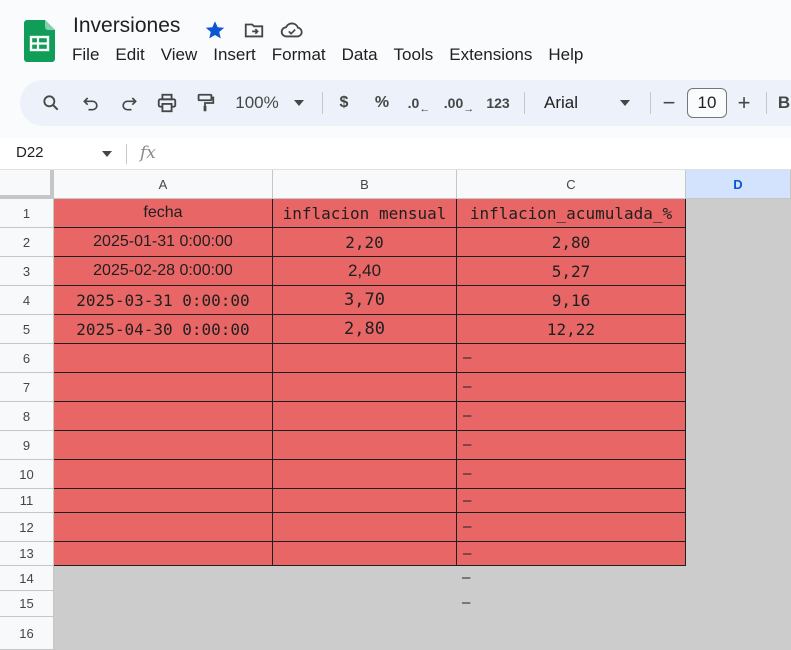 The width and height of the screenshot is (791, 650). Describe the element at coordinates (107, 154) in the screenshot. I see `name-box-dropdown-icon` at that location.